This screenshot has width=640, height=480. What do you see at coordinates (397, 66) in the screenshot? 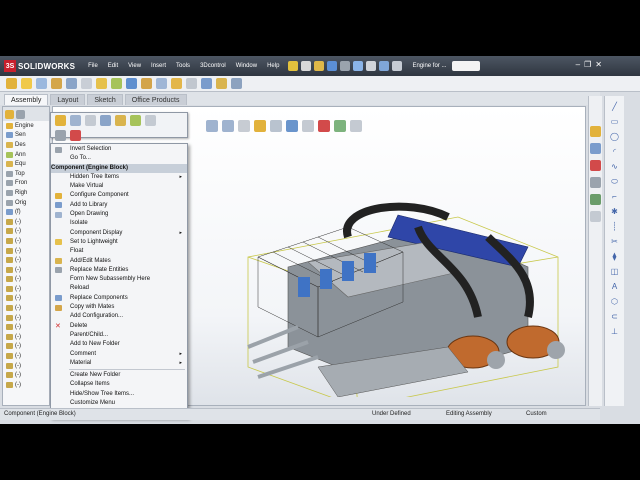
I see `options-icon` at bounding box center [397, 66].